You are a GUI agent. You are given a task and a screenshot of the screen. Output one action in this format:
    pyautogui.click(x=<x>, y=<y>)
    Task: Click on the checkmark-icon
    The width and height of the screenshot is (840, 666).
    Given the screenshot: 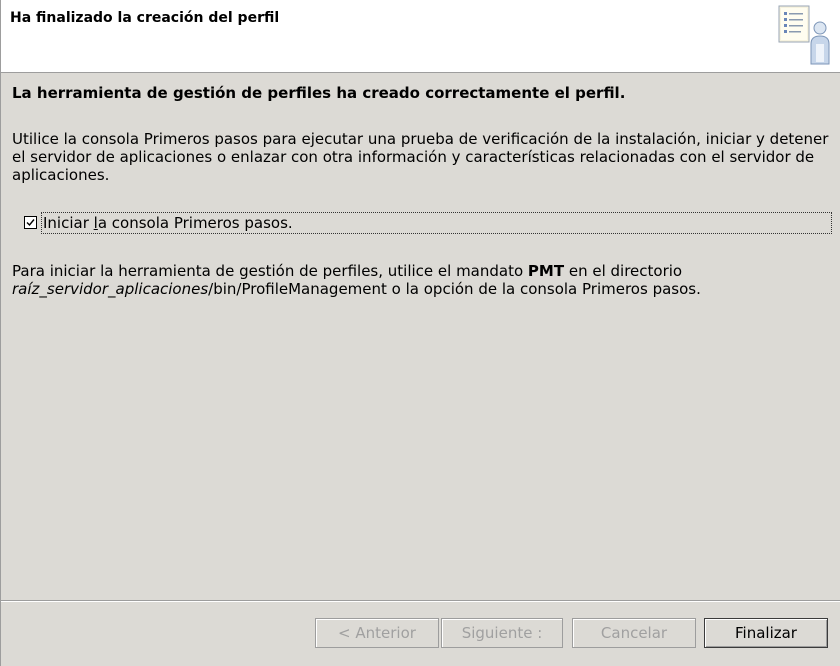 What is the action you would take?
    pyautogui.click(x=30, y=223)
    